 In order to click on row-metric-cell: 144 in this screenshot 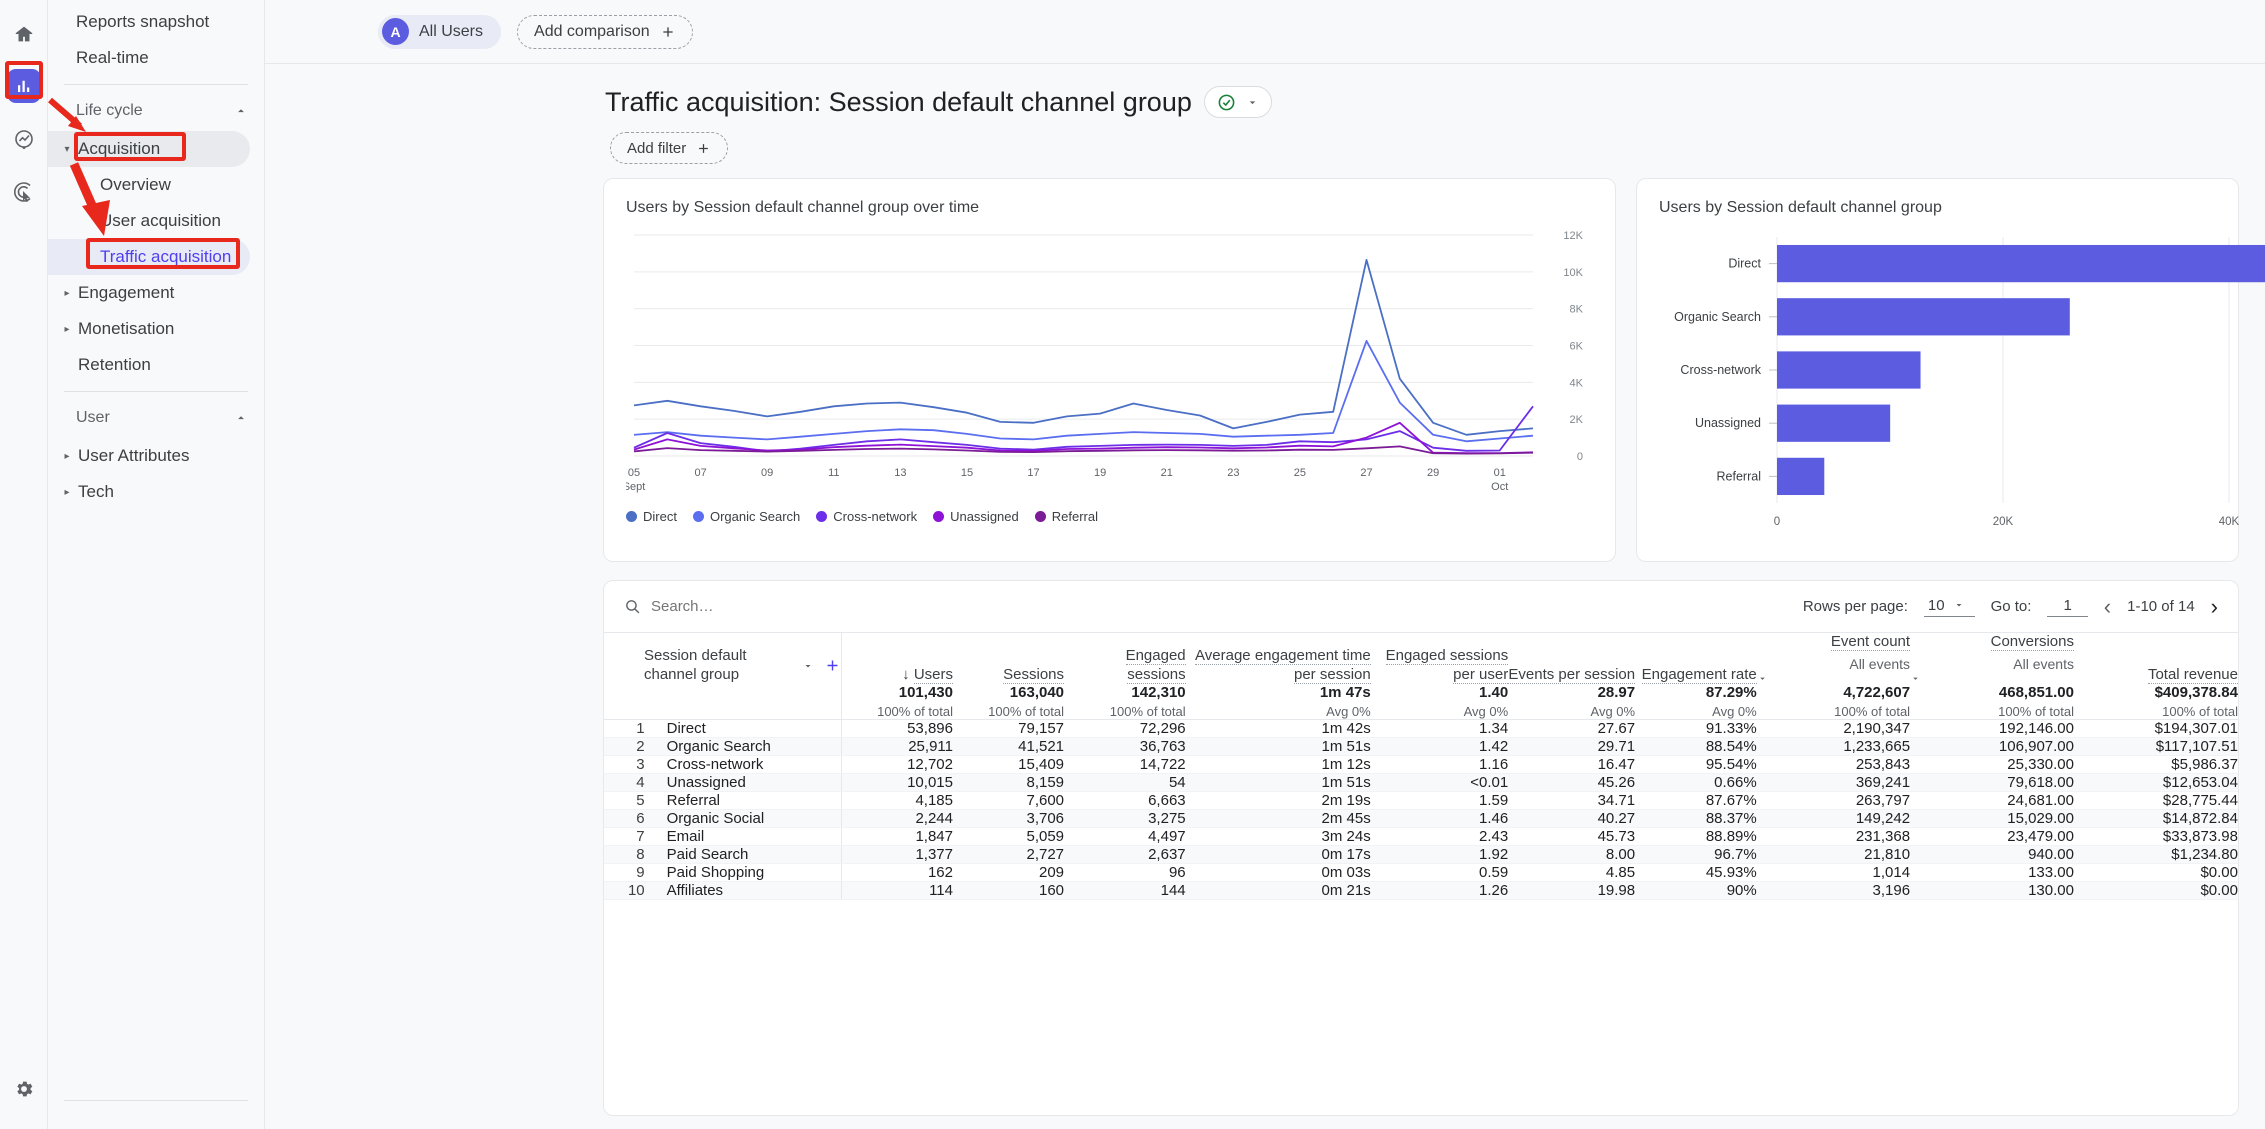, I will do `click(1125, 891)`.